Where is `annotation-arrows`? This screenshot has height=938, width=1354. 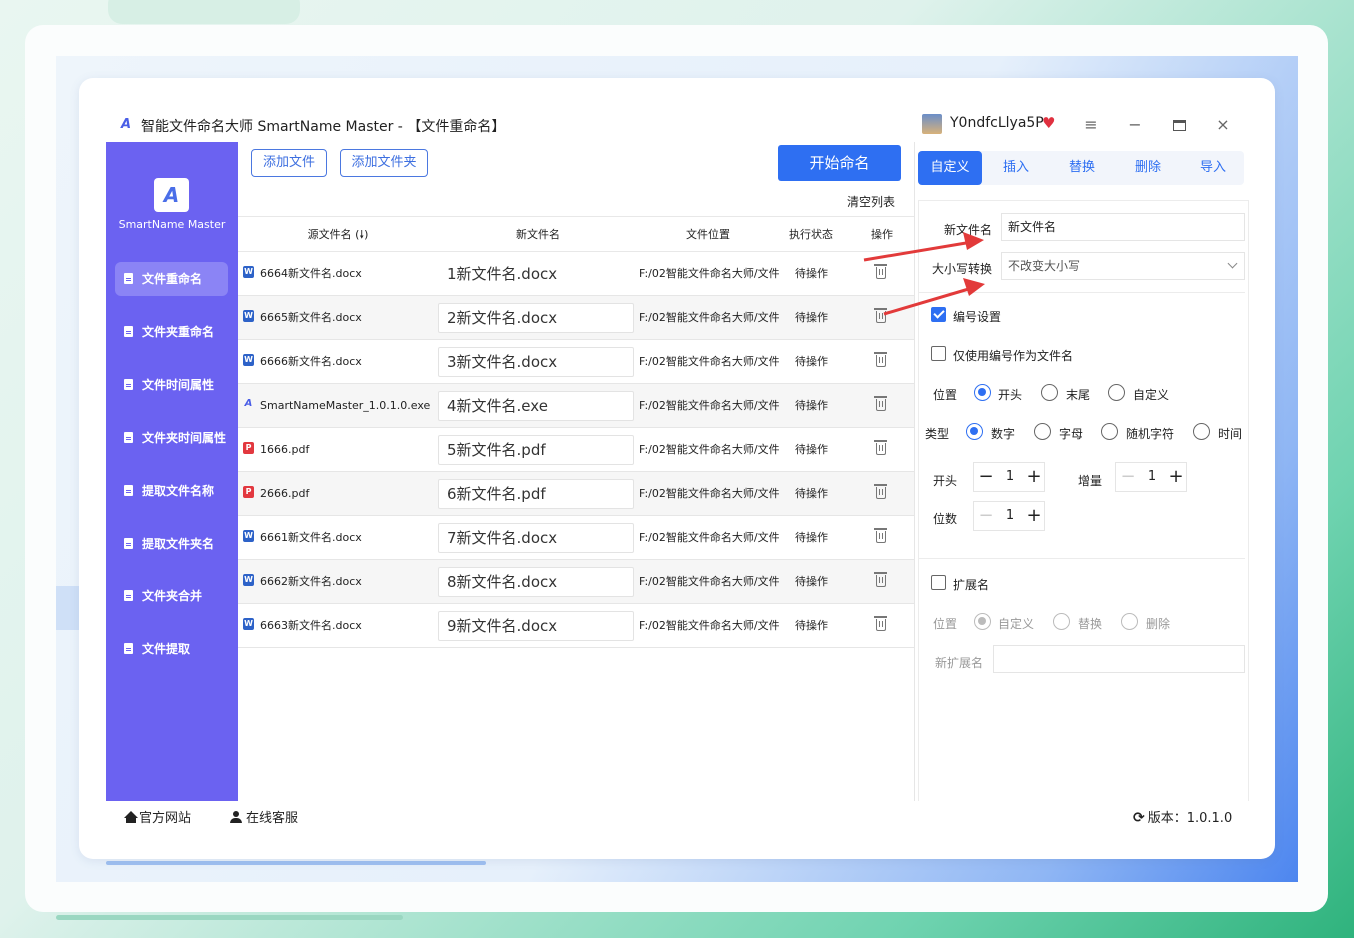
annotation-arrows is located at coordinates (924, 274).